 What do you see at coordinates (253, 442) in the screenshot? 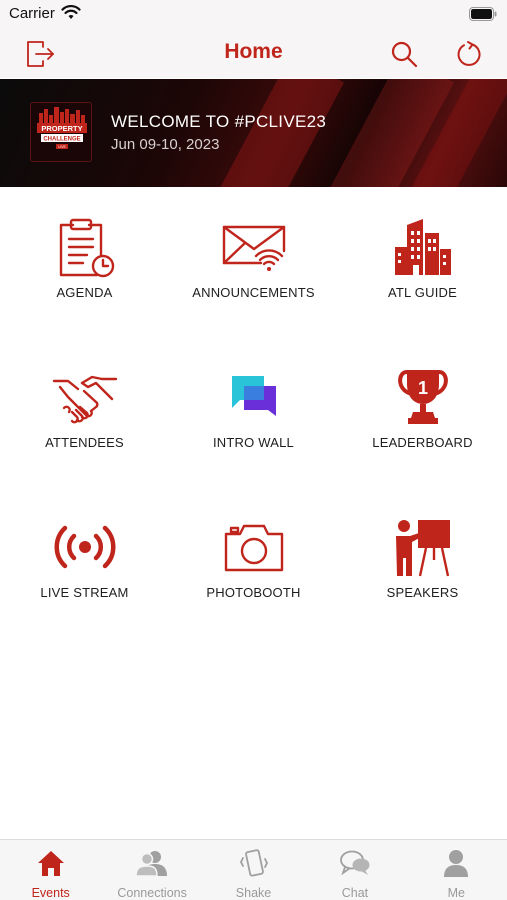
I see `tile-label: INTRO WALL` at bounding box center [253, 442].